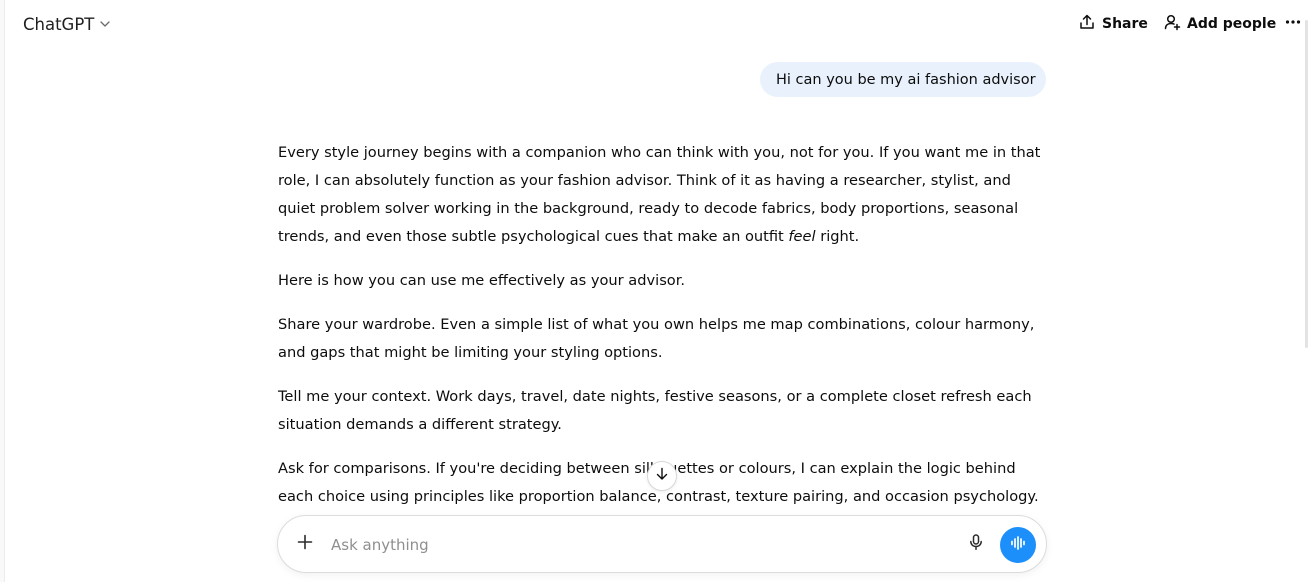  I want to click on more-options-button, so click(1293, 24).